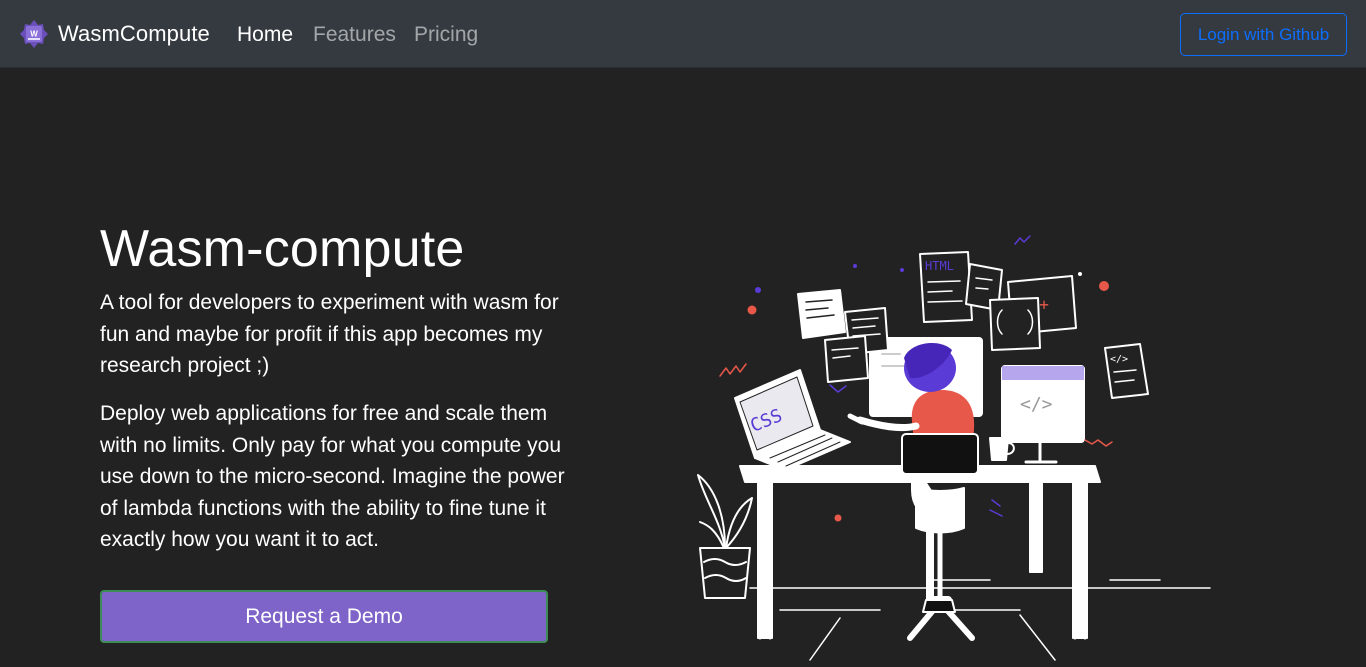 This screenshot has height=667, width=1366. Describe the element at coordinates (1126, 371) in the screenshot. I see `code-doc-icon: </>` at that location.